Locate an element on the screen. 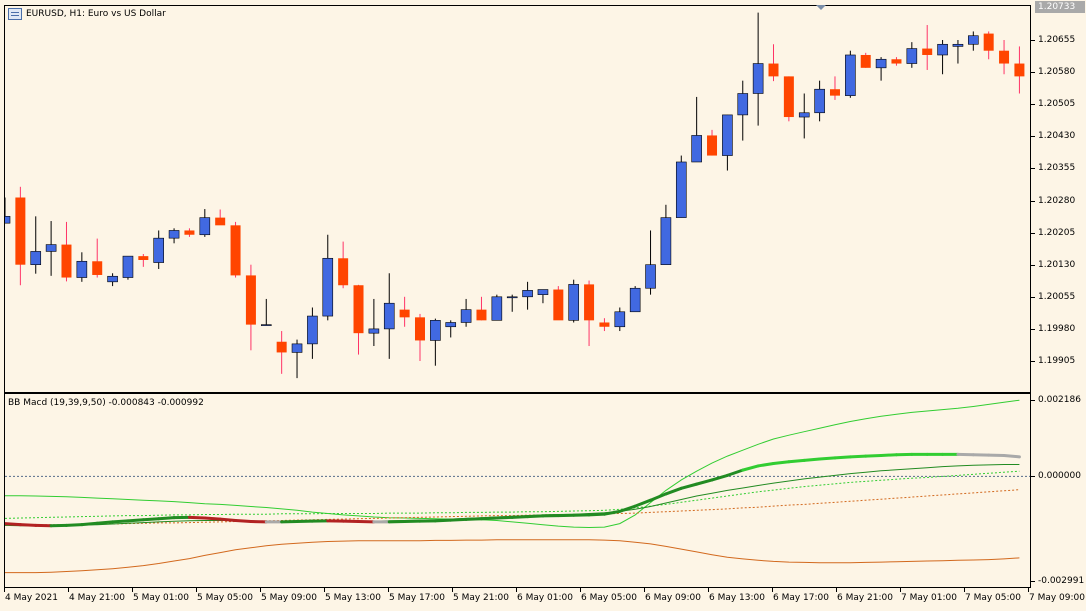 The width and height of the screenshot is (1086, 611). indicator-axis-tick is located at coordinates (1033, 477).